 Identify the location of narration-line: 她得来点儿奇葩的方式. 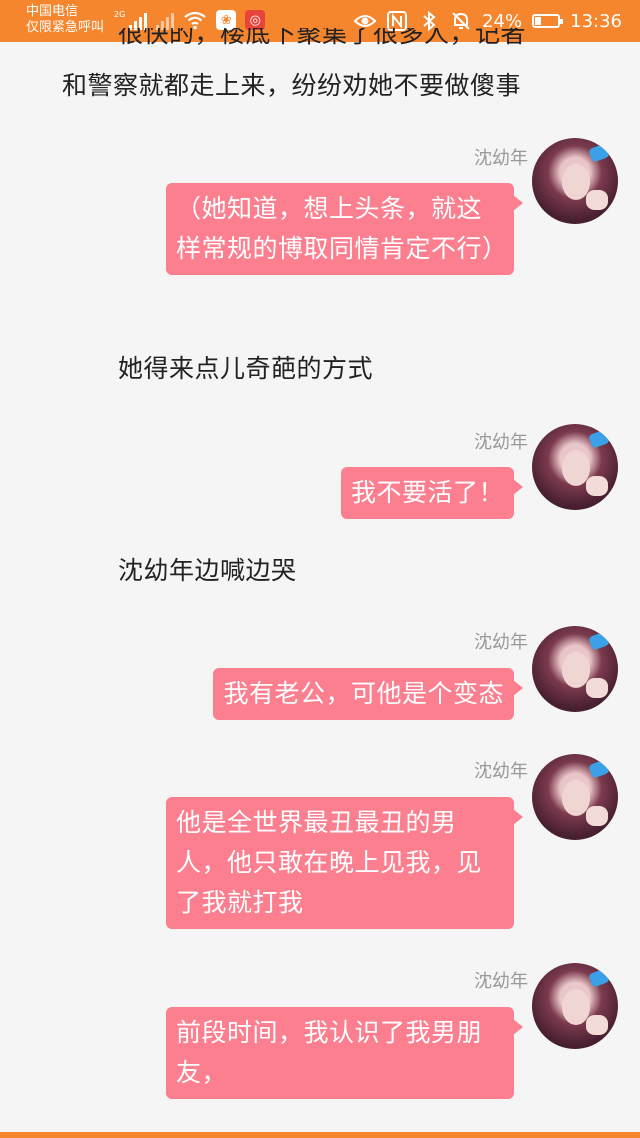
(246, 368).